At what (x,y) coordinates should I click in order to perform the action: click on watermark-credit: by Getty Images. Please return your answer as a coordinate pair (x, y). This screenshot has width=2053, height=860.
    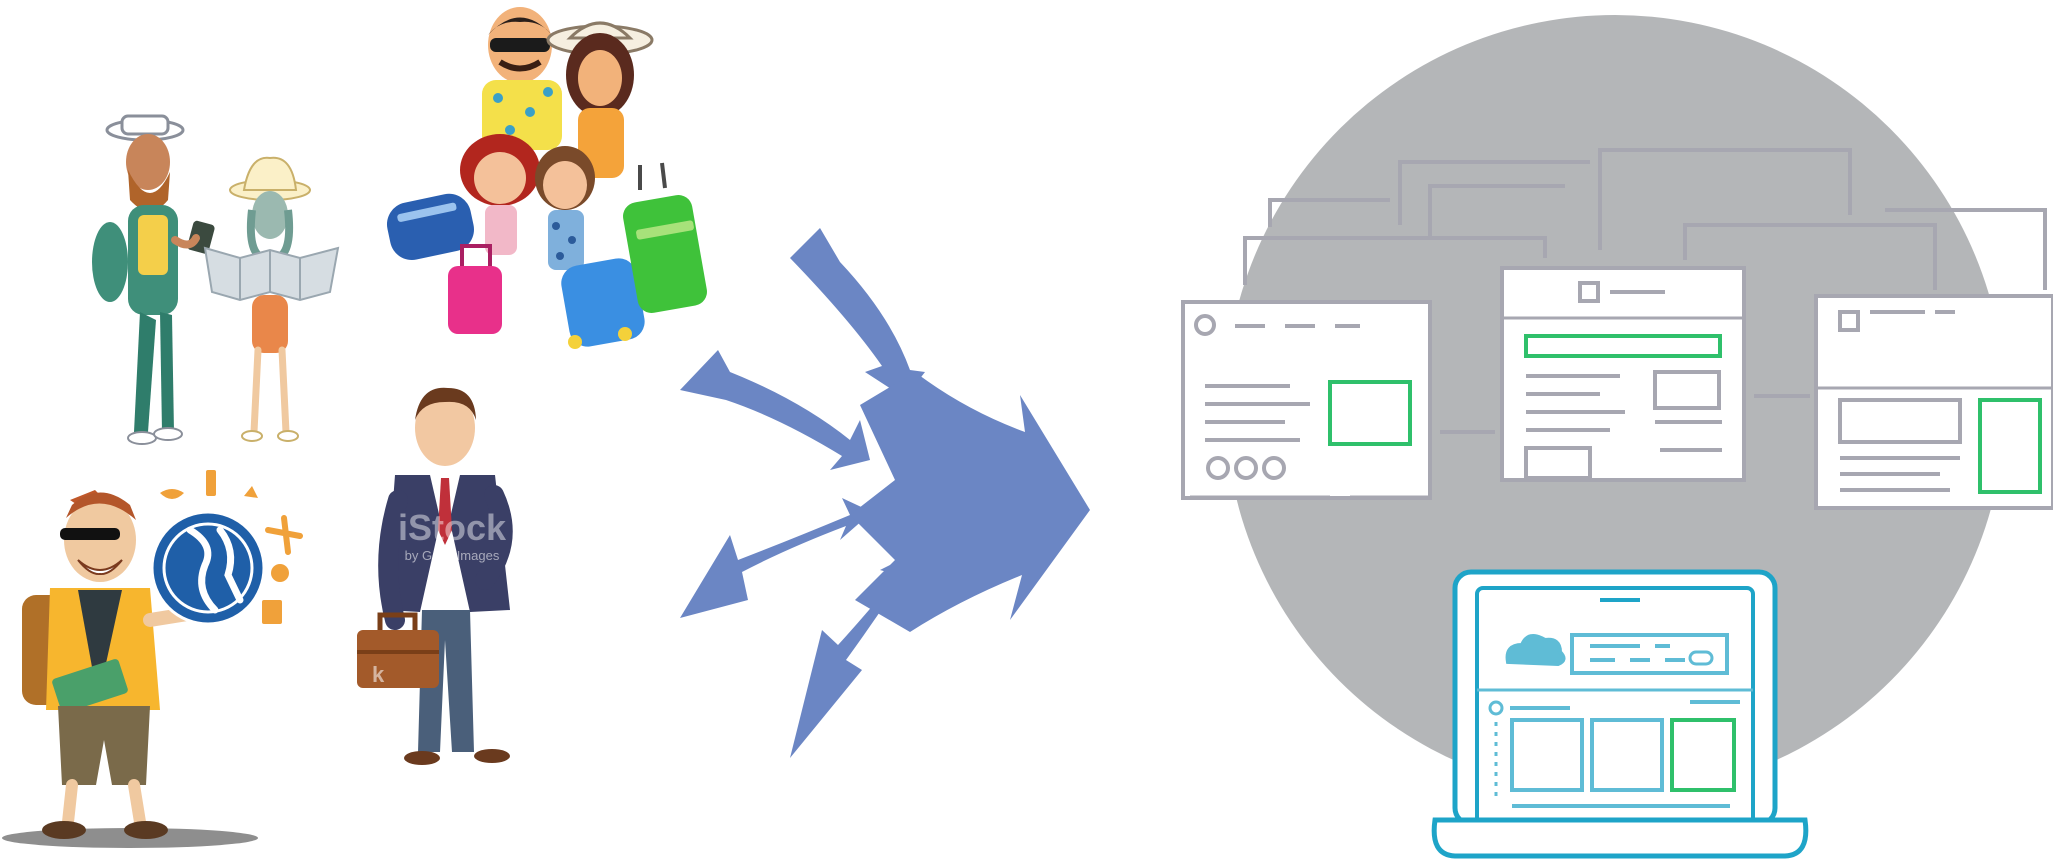
    Looking at the image, I should click on (452, 555).